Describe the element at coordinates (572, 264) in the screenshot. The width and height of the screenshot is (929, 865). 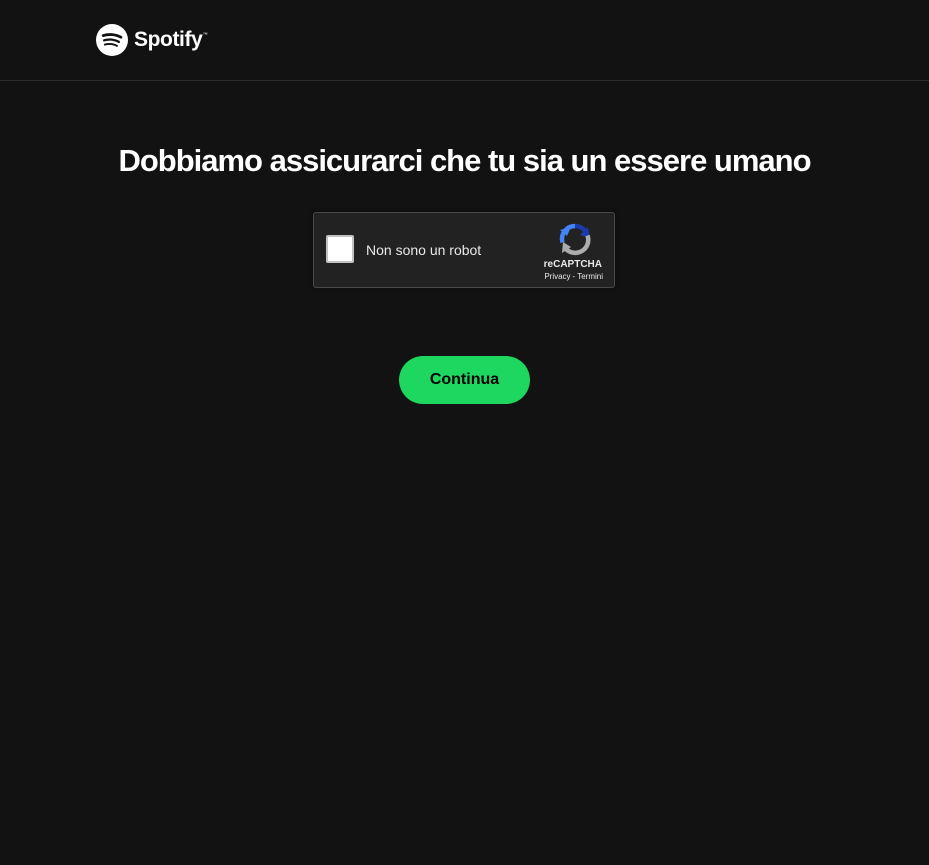
I see `recaptcha-brand: reCAPTCHA` at that location.